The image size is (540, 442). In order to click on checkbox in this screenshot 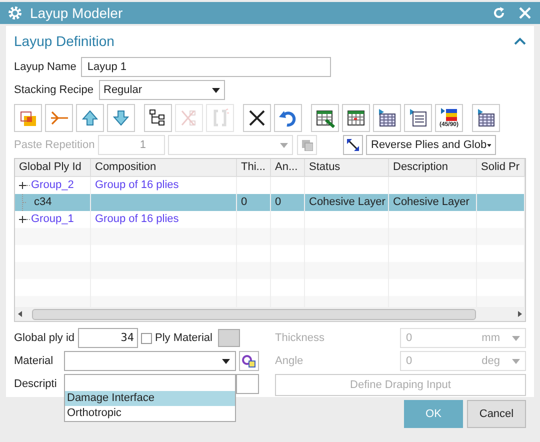, I will do `click(146, 338)`.